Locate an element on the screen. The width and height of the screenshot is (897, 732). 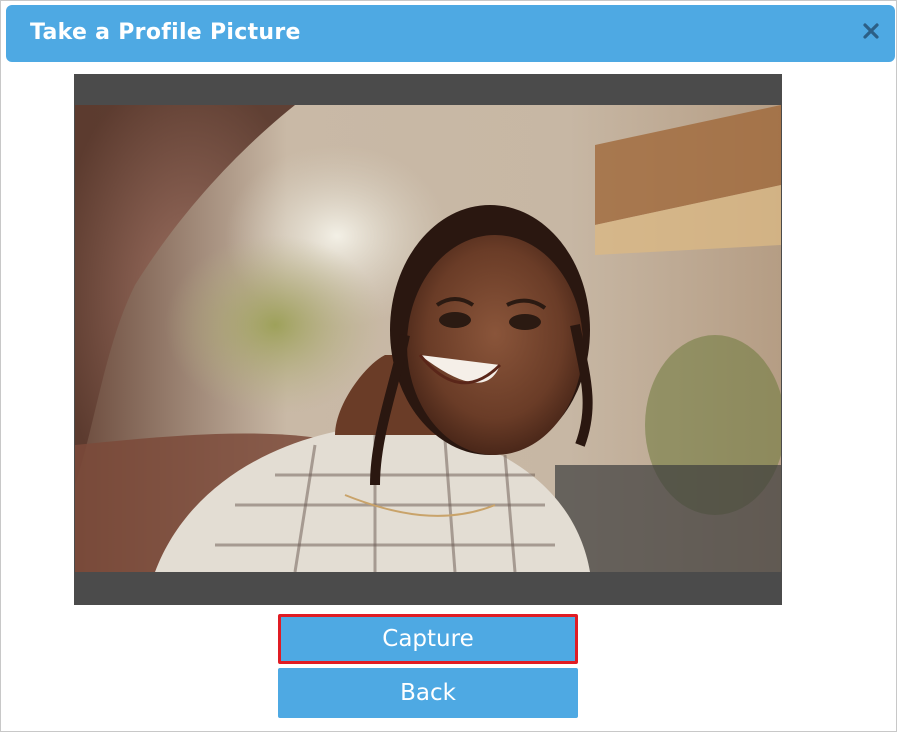
capture-button: Capture is located at coordinates (428, 639).